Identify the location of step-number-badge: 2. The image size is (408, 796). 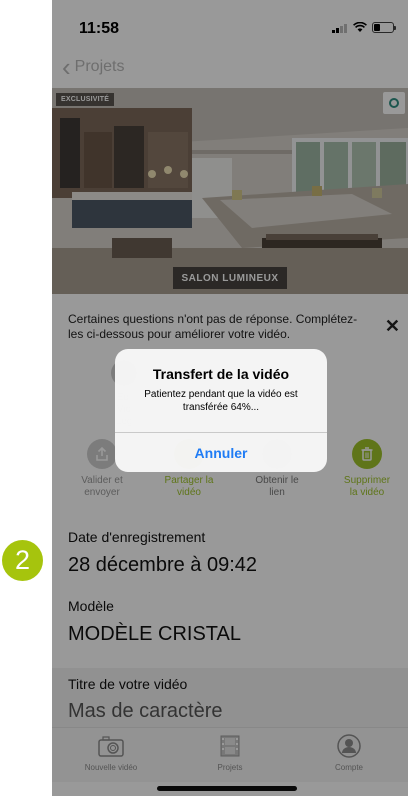
(22, 560).